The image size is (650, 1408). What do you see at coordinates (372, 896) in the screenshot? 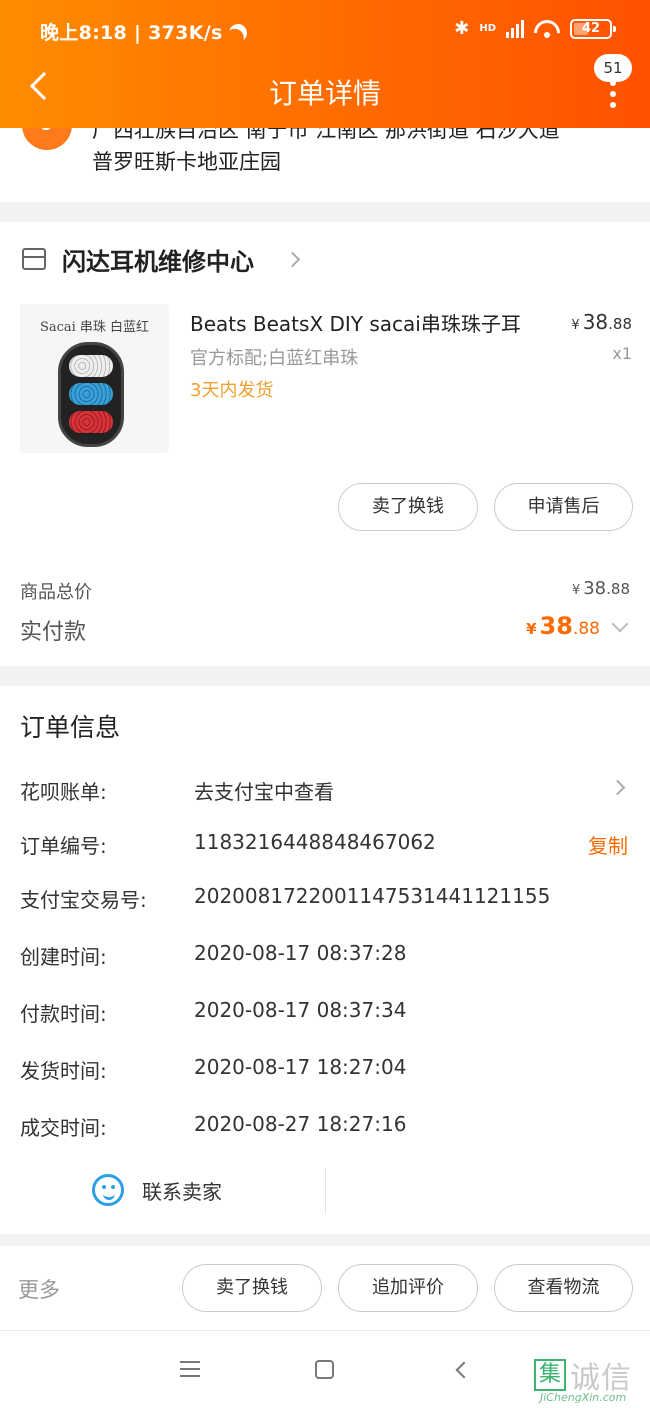
I see `alipay-trade-no-value: 2020081722001147531441121155` at bounding box center [372, 896].